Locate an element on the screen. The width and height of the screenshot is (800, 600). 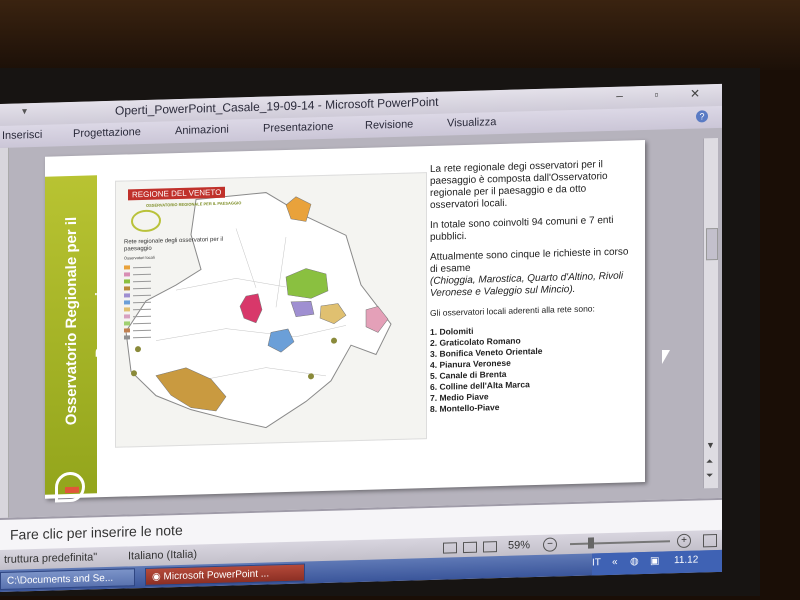
clock: 11.12 is located at coordinates (686, 560).